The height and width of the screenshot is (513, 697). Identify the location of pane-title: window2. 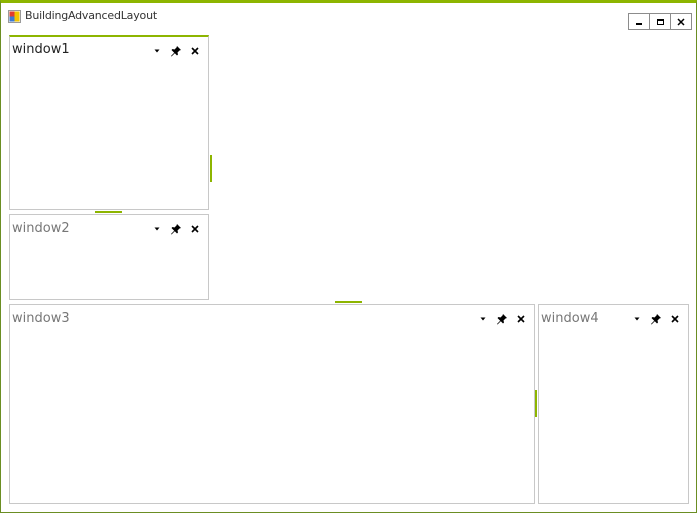
(41, 228).